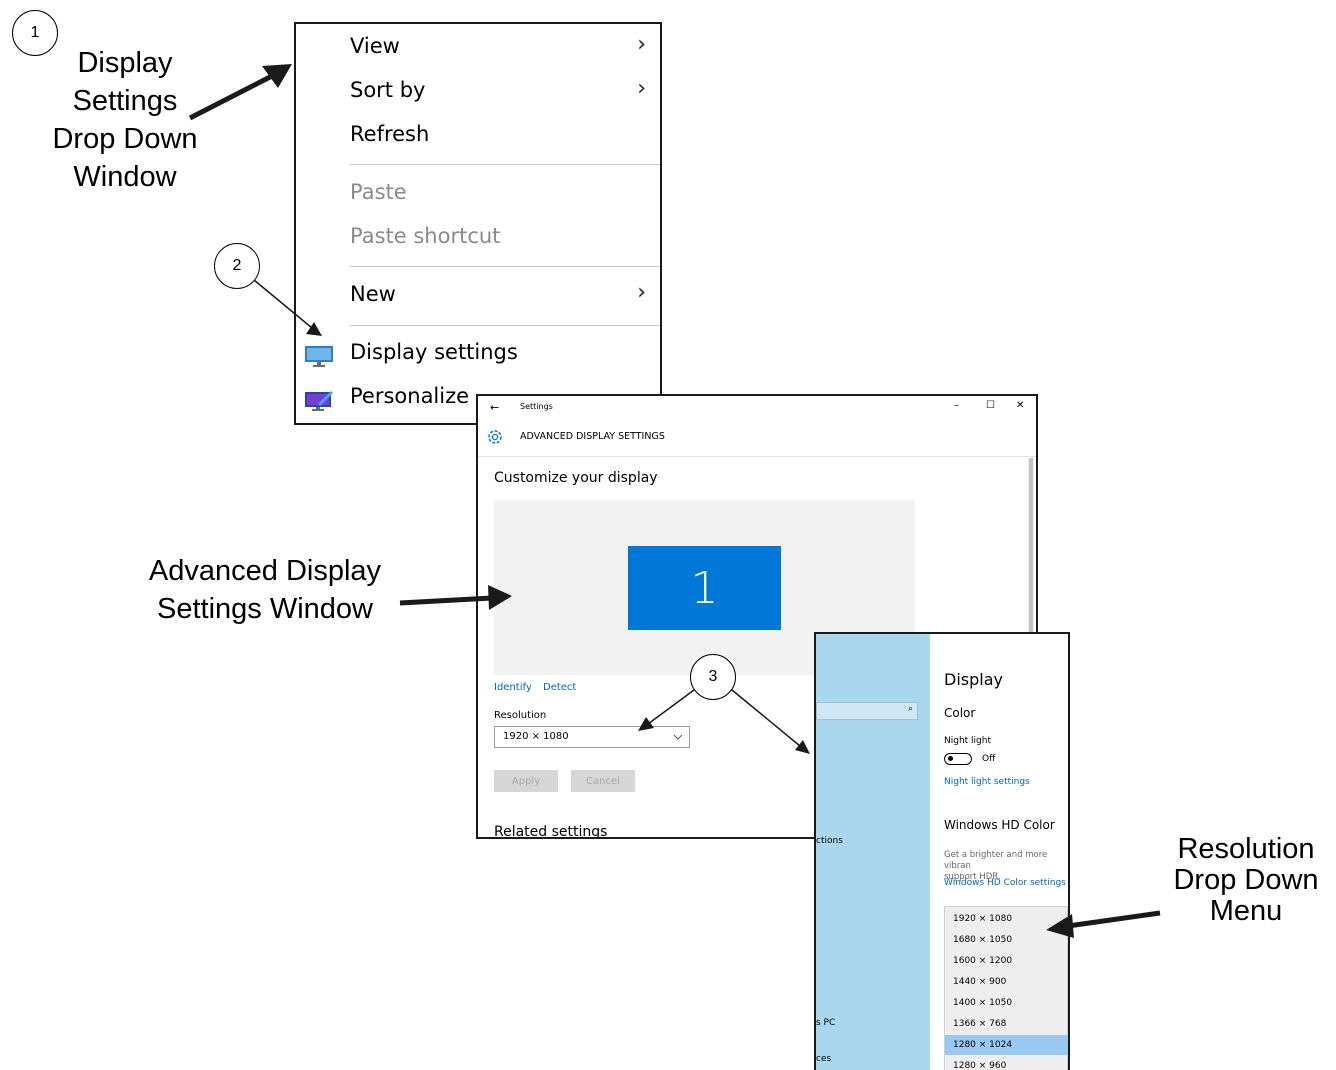  I want to click on arrow-to-context-menu, so click(240, 92).